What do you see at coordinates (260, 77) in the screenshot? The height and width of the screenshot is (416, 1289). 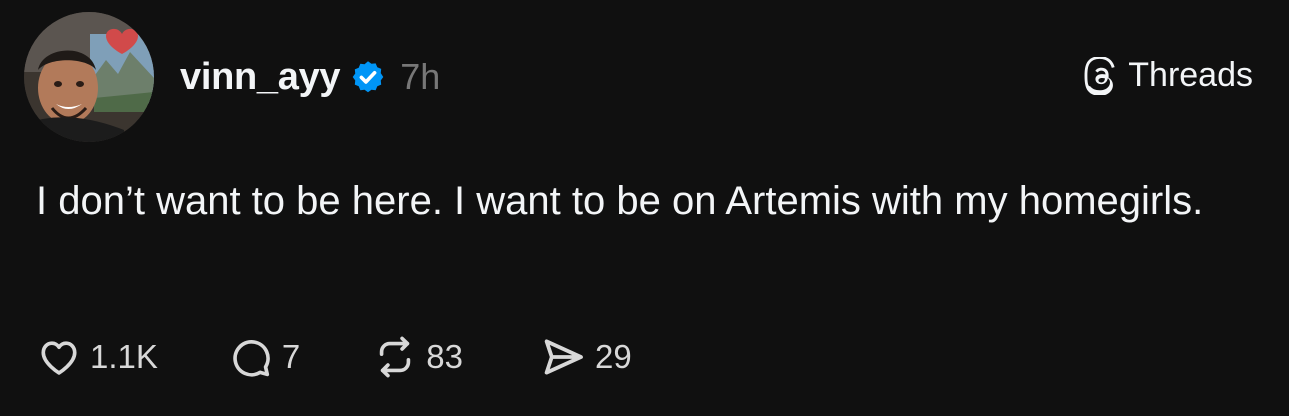 I see `username: vinn_ayy` at bounding box center [260, 77].